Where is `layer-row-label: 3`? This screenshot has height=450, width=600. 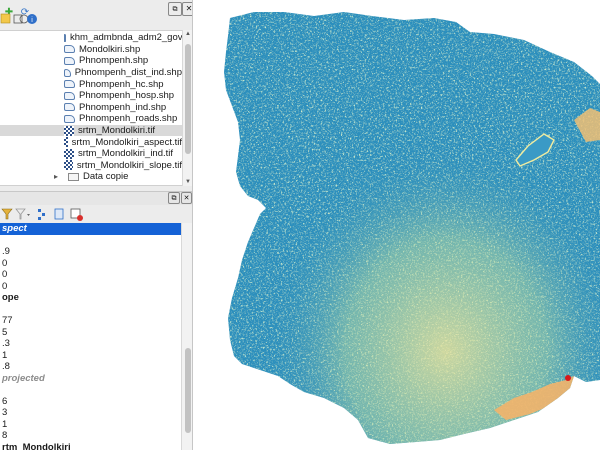 layer-row-label: 3 is located at coordinates (5, 413).